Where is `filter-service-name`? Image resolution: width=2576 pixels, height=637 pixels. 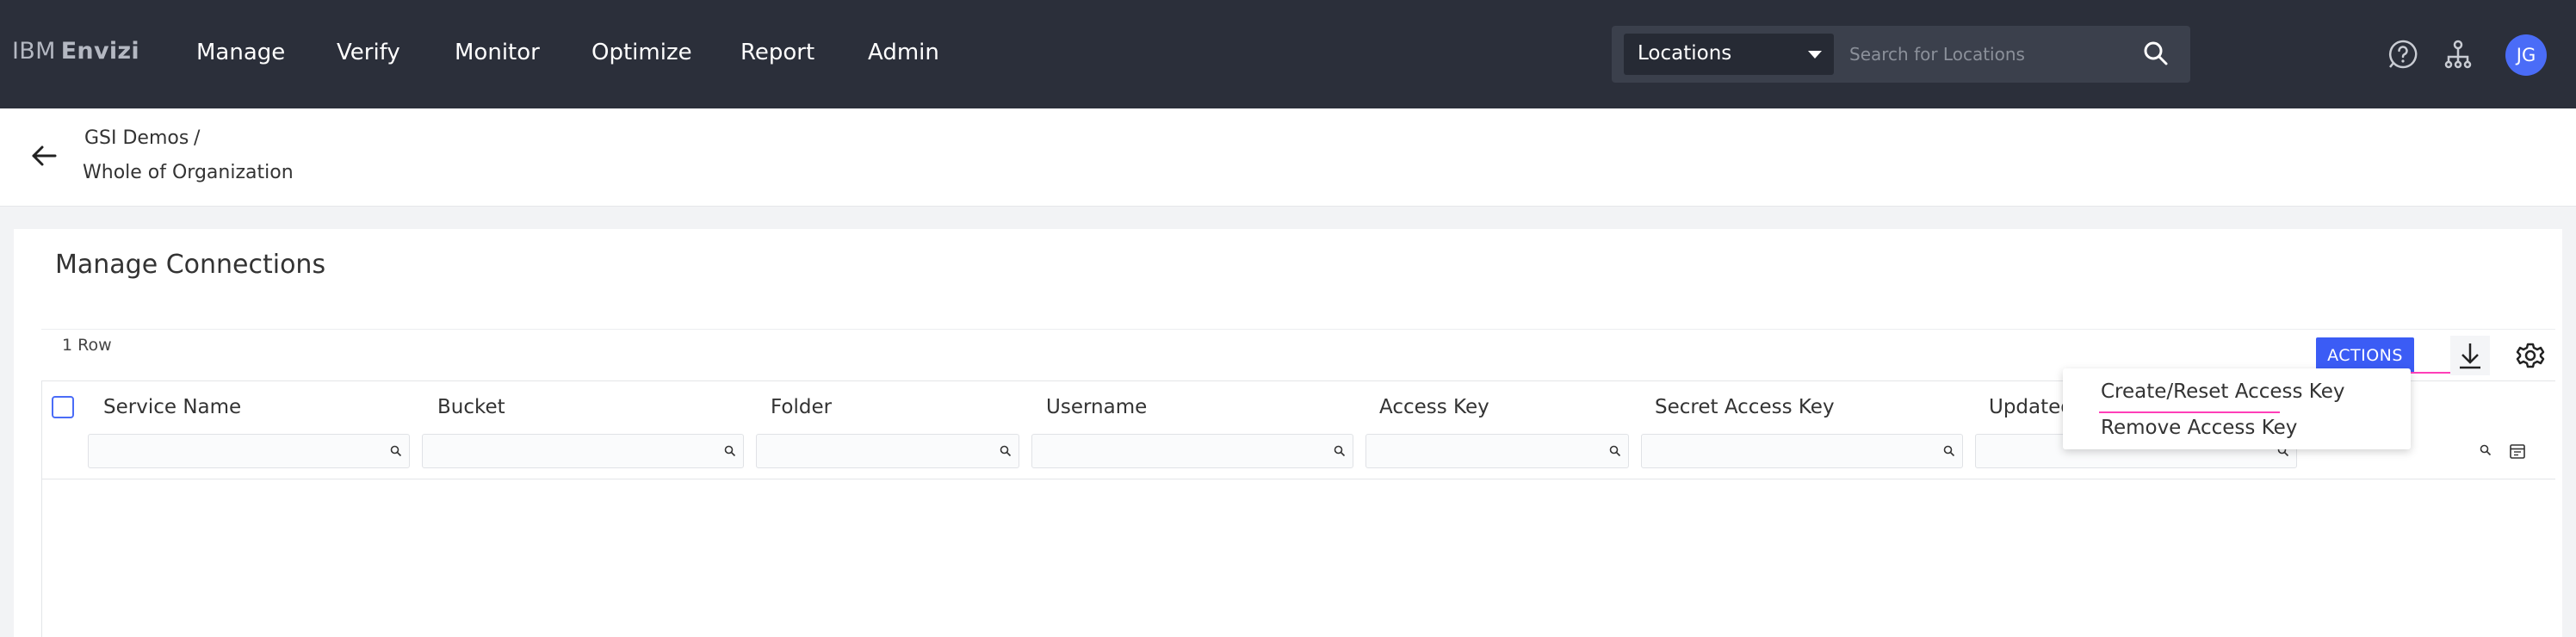
filter-service-name is located at coordinates (249, 451).